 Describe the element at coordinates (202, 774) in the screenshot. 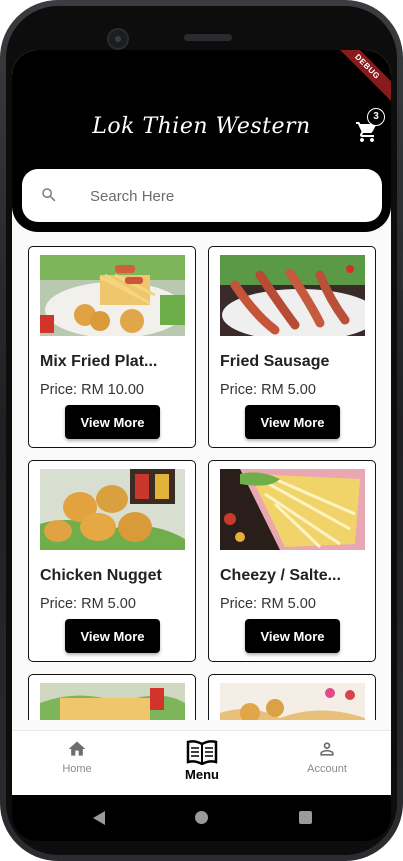

I see `nav-label-menu: Menu` at that location.